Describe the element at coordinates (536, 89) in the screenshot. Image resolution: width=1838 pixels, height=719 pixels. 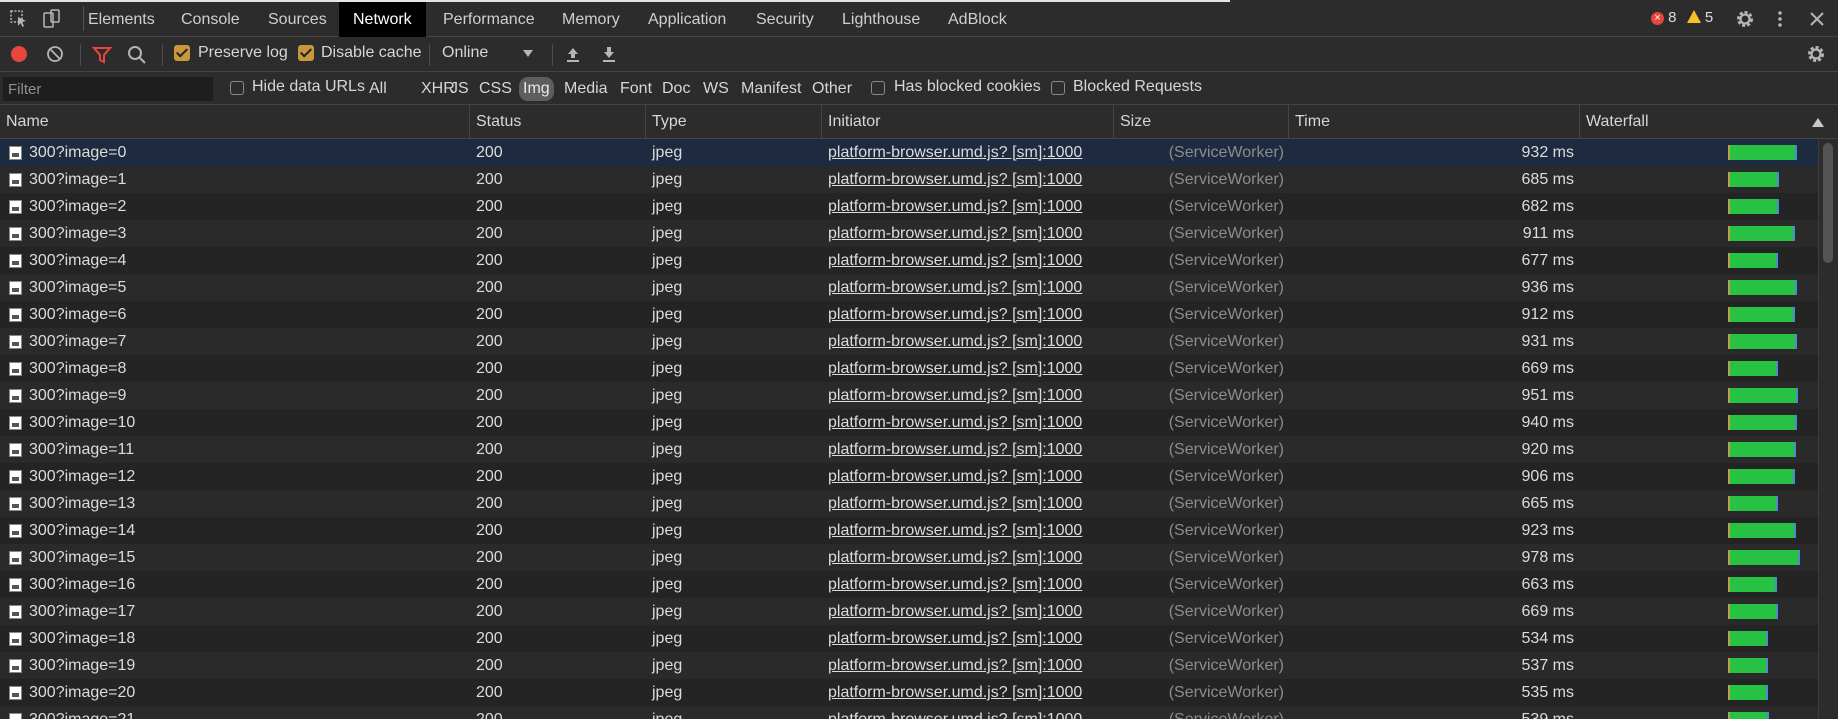
I see `filter-type-img: Img` at that location.